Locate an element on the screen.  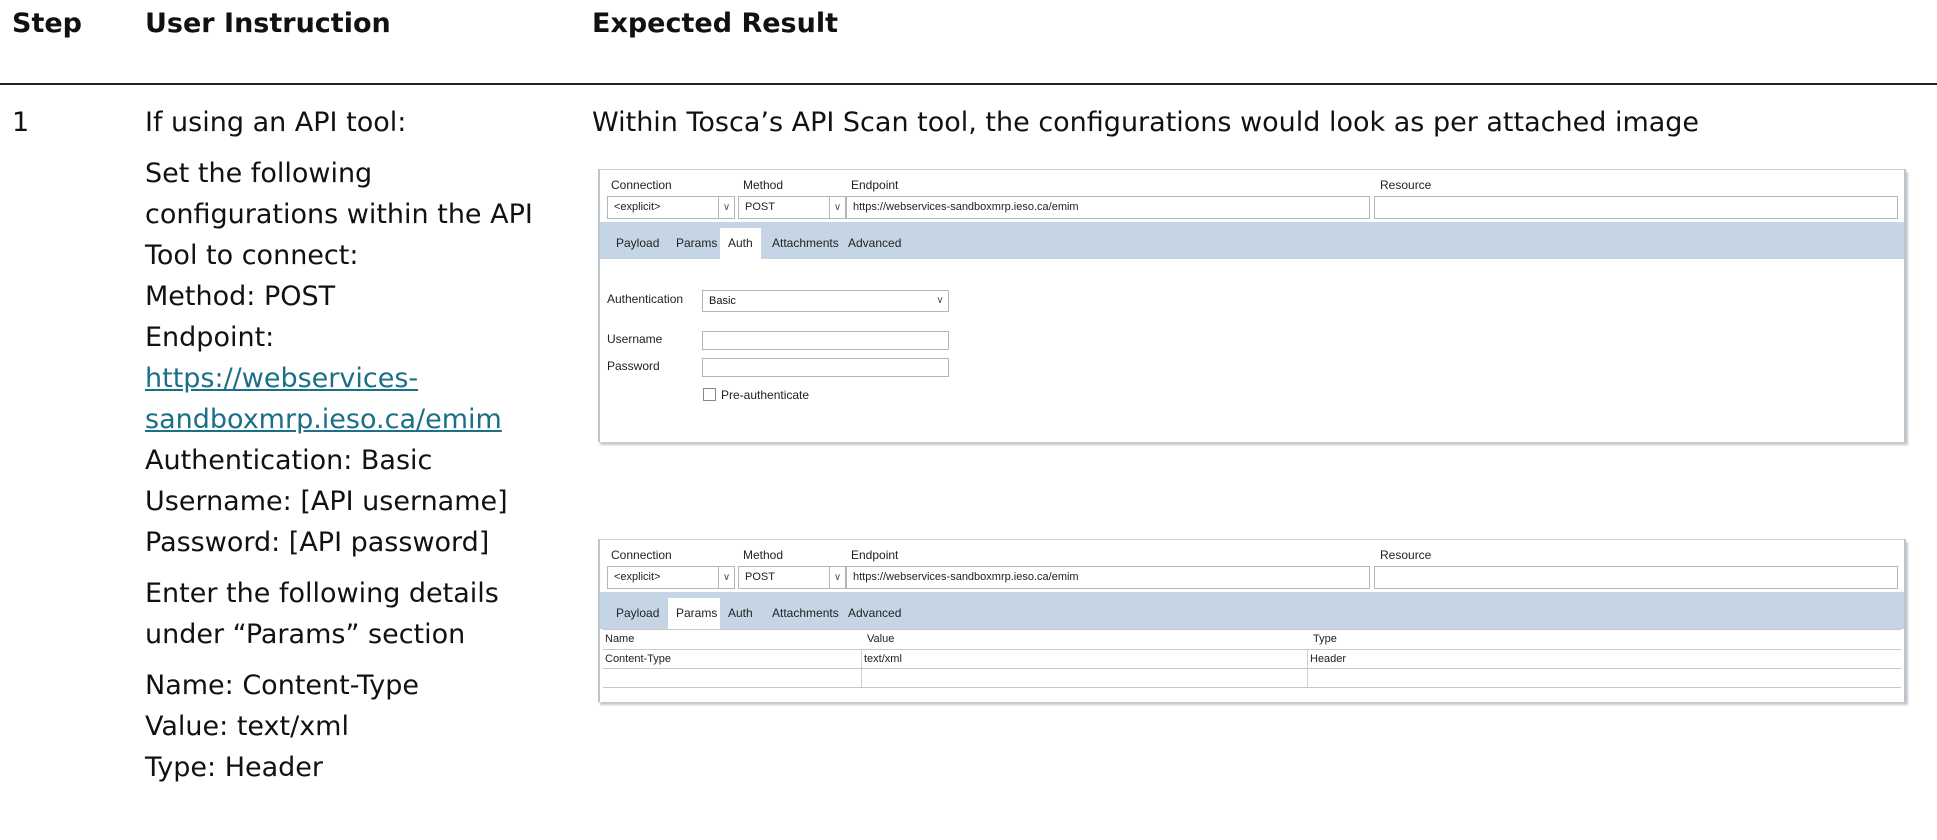
param-value-cell: text/xml is located at coordinates (1084, 659).